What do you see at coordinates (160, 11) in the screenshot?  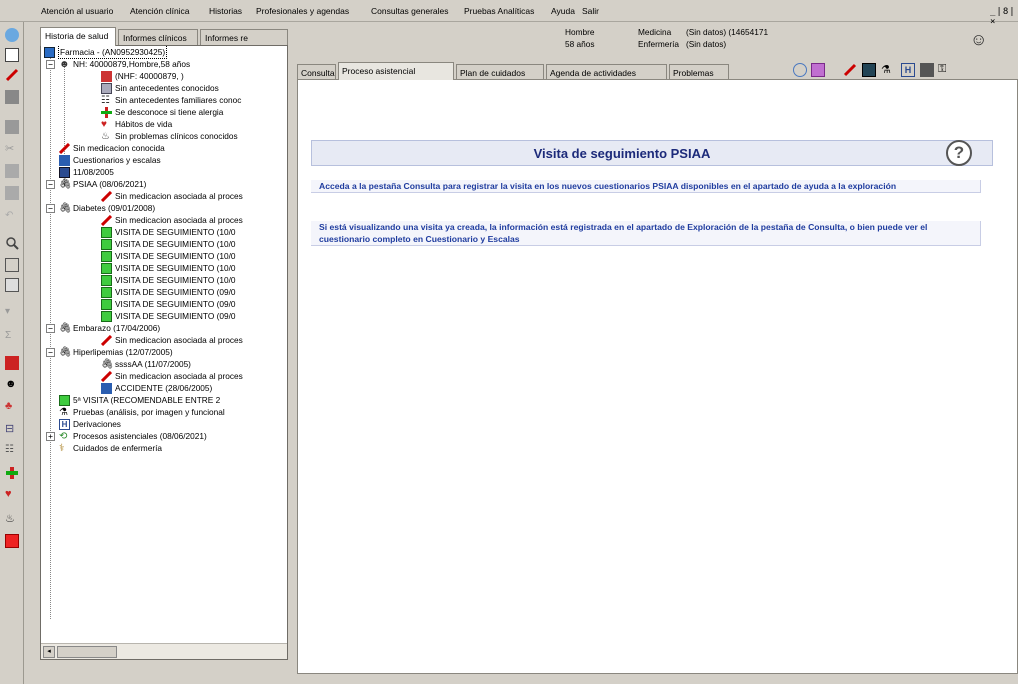 I see `menu-atencion-clinica: Atención clínica` at bounding box center [160, 11].